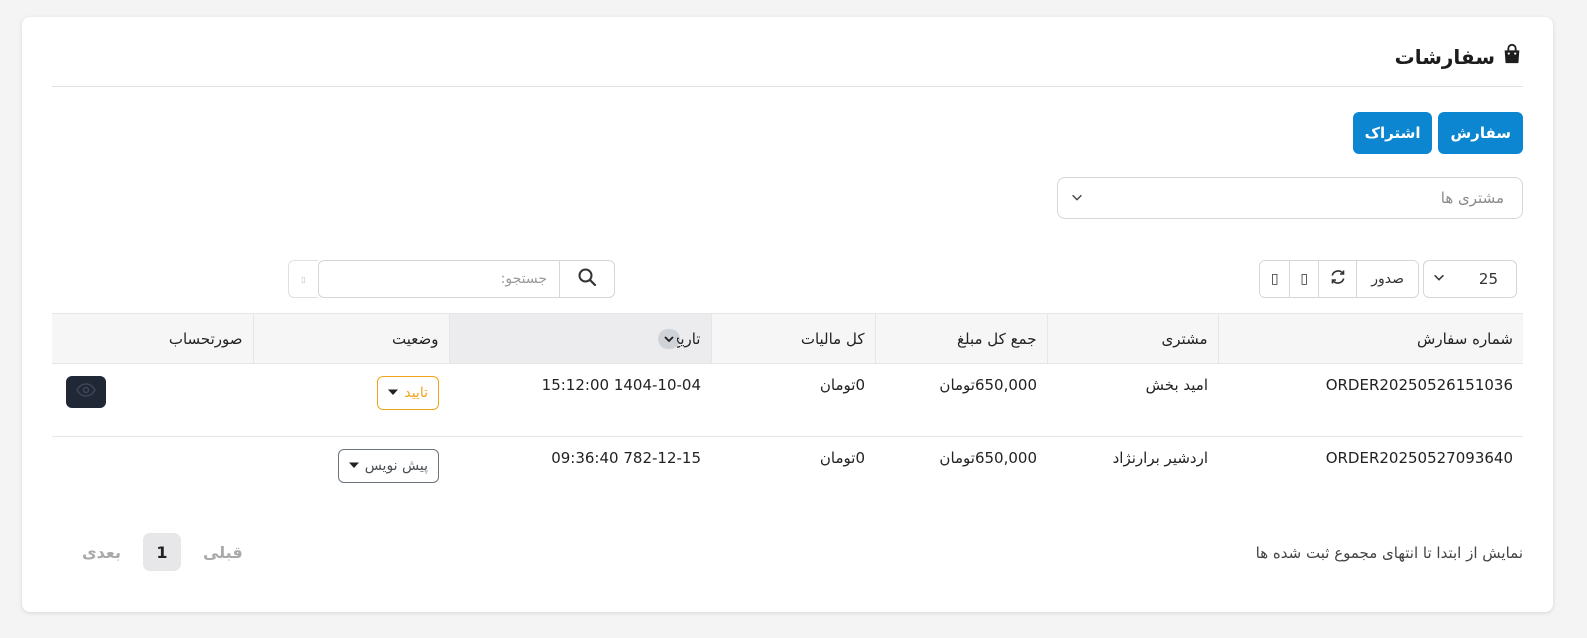  I want to click on table-actions-group: صدور ▯ ▯, so click(1339, 279).